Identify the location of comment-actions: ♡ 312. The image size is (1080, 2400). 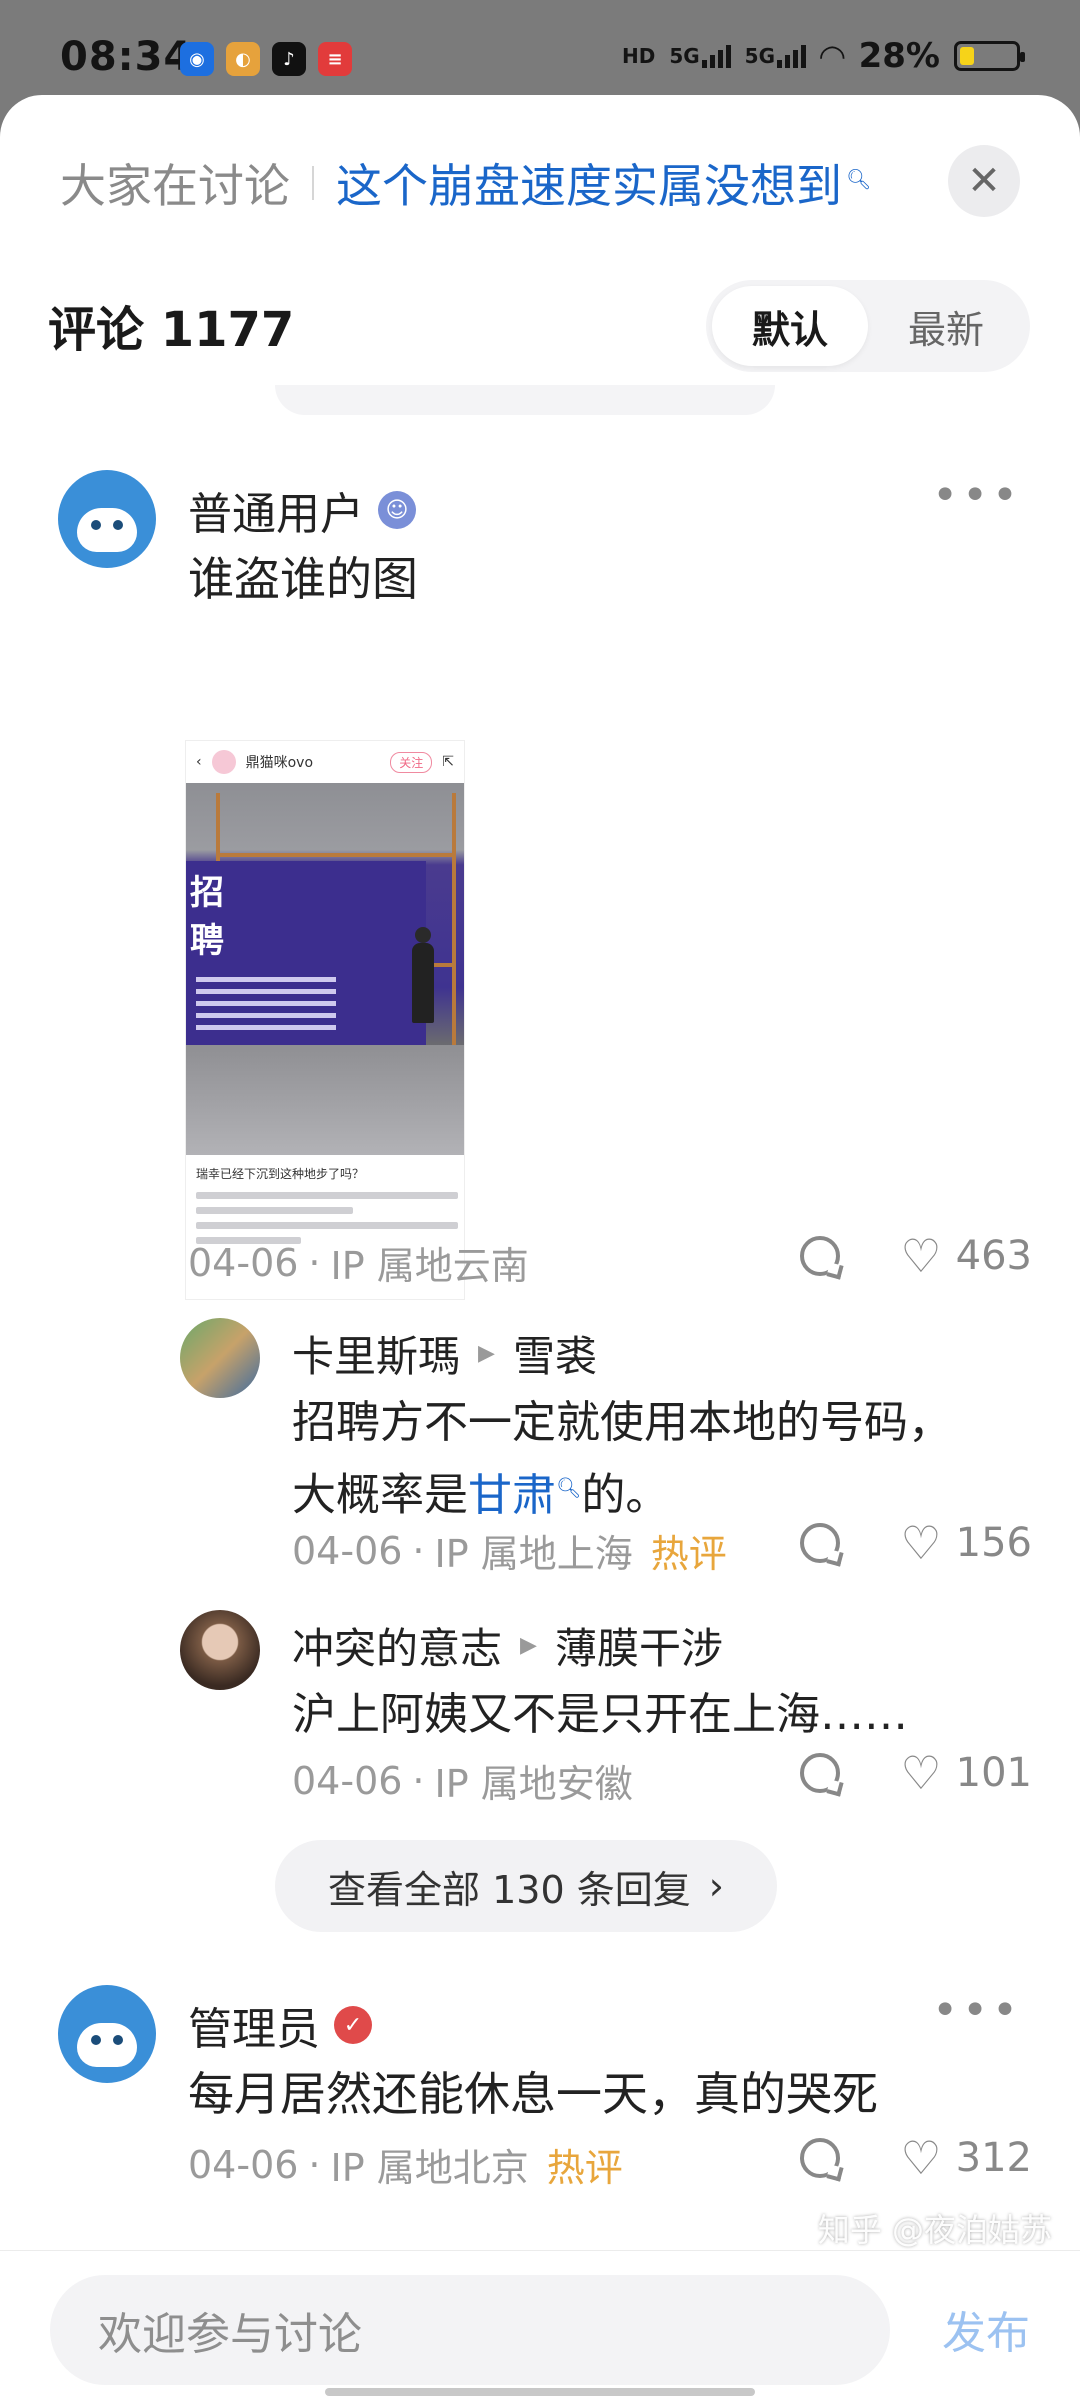
(916, 2158).